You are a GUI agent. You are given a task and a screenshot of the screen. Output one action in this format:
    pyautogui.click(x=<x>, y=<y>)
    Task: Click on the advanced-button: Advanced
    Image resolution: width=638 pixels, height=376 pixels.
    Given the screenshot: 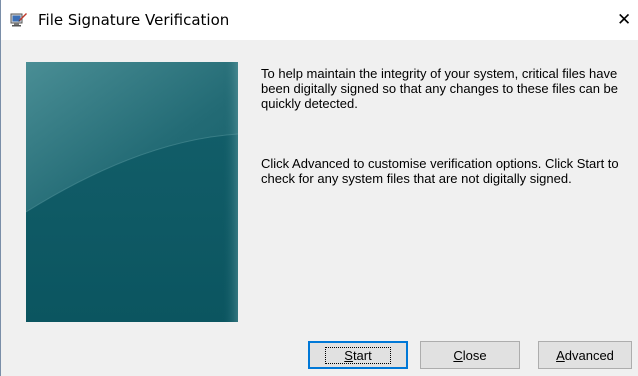 What is the action you would take?
    pyautogui.click(x=585, y=355)
    